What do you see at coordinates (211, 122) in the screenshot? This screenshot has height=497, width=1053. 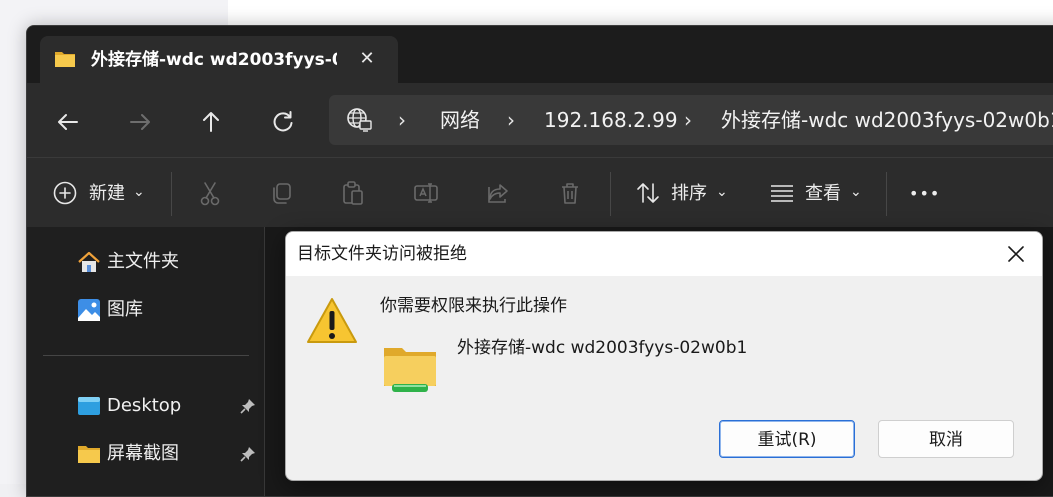 I see `up-arrow-icon` at bounding box center [211, 122].